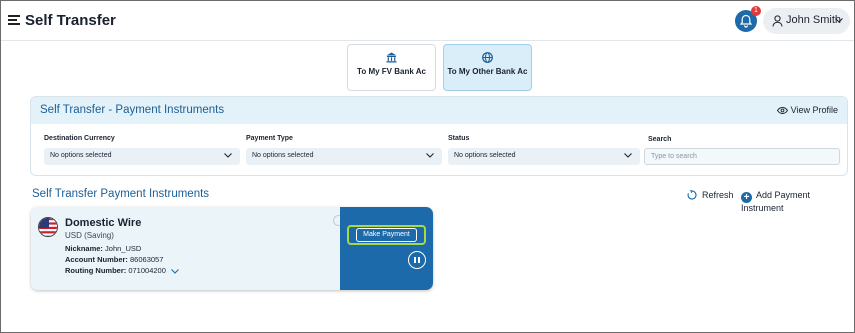 Image resolution: width=855 pixels, height=333 pixels. I want to click on make-payment-label: Make Payment, so click(386, 235).